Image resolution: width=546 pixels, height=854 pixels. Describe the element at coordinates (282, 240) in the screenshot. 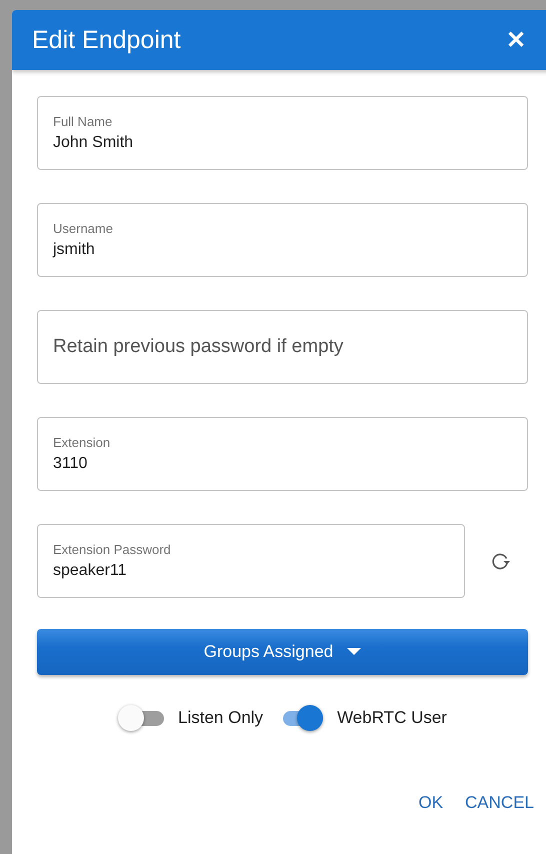

I see `input-field: Username jsmith` at that location.